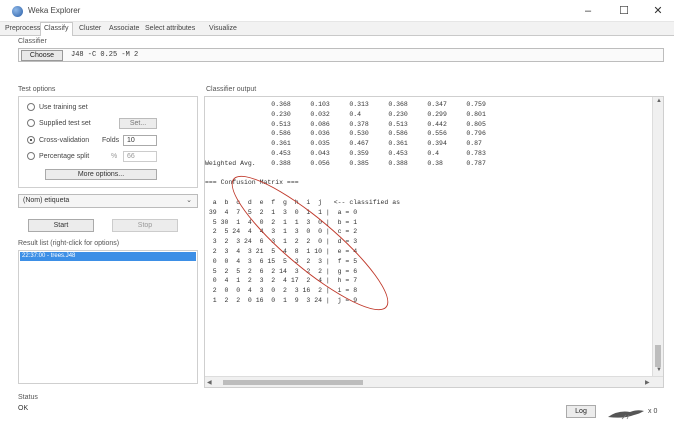 This screenshot has height=427, width=674. Describe the element at coordinates (659, 370) in the screenshot. I see `scroll-down-icon: ▼` at that location.